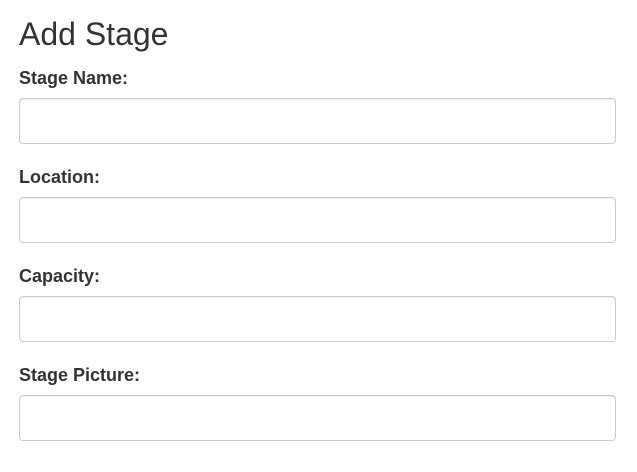 The height and width of the screenshot is (472, 637). I want to click on capacity-input, so click(317, 319).